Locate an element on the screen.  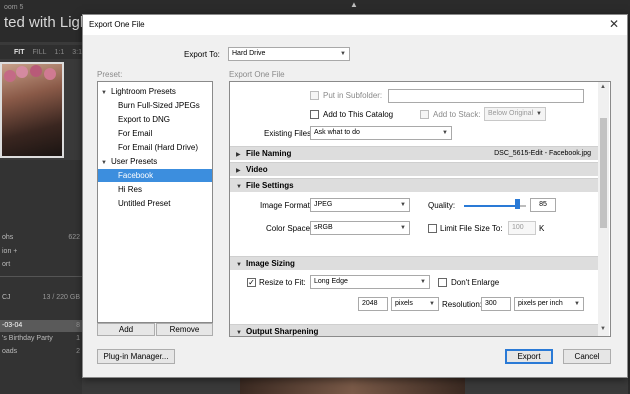
existing-files-select: Ask what to do ▼ is located at coordinates (381, 133).